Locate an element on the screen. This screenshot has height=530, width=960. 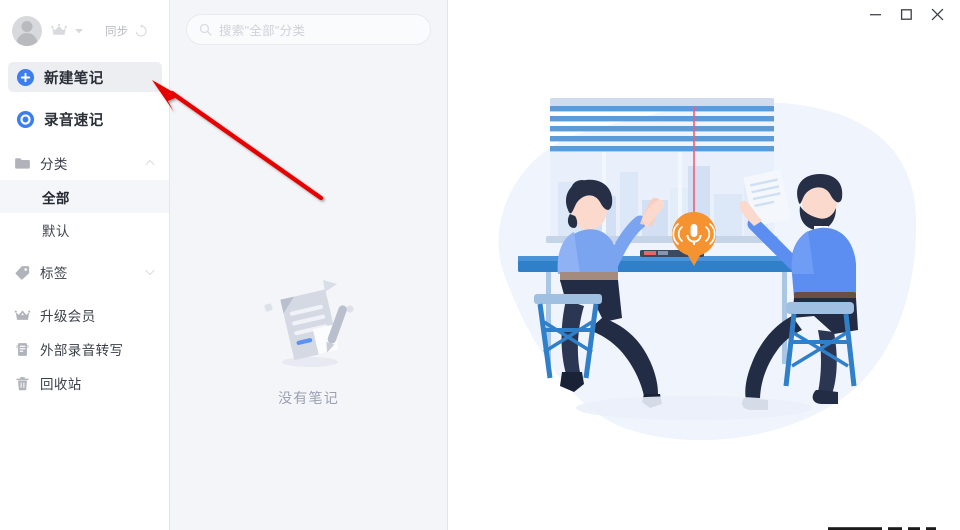
search-placeholder: 搜索"全部"分类 is located at coordinates (262, 31).